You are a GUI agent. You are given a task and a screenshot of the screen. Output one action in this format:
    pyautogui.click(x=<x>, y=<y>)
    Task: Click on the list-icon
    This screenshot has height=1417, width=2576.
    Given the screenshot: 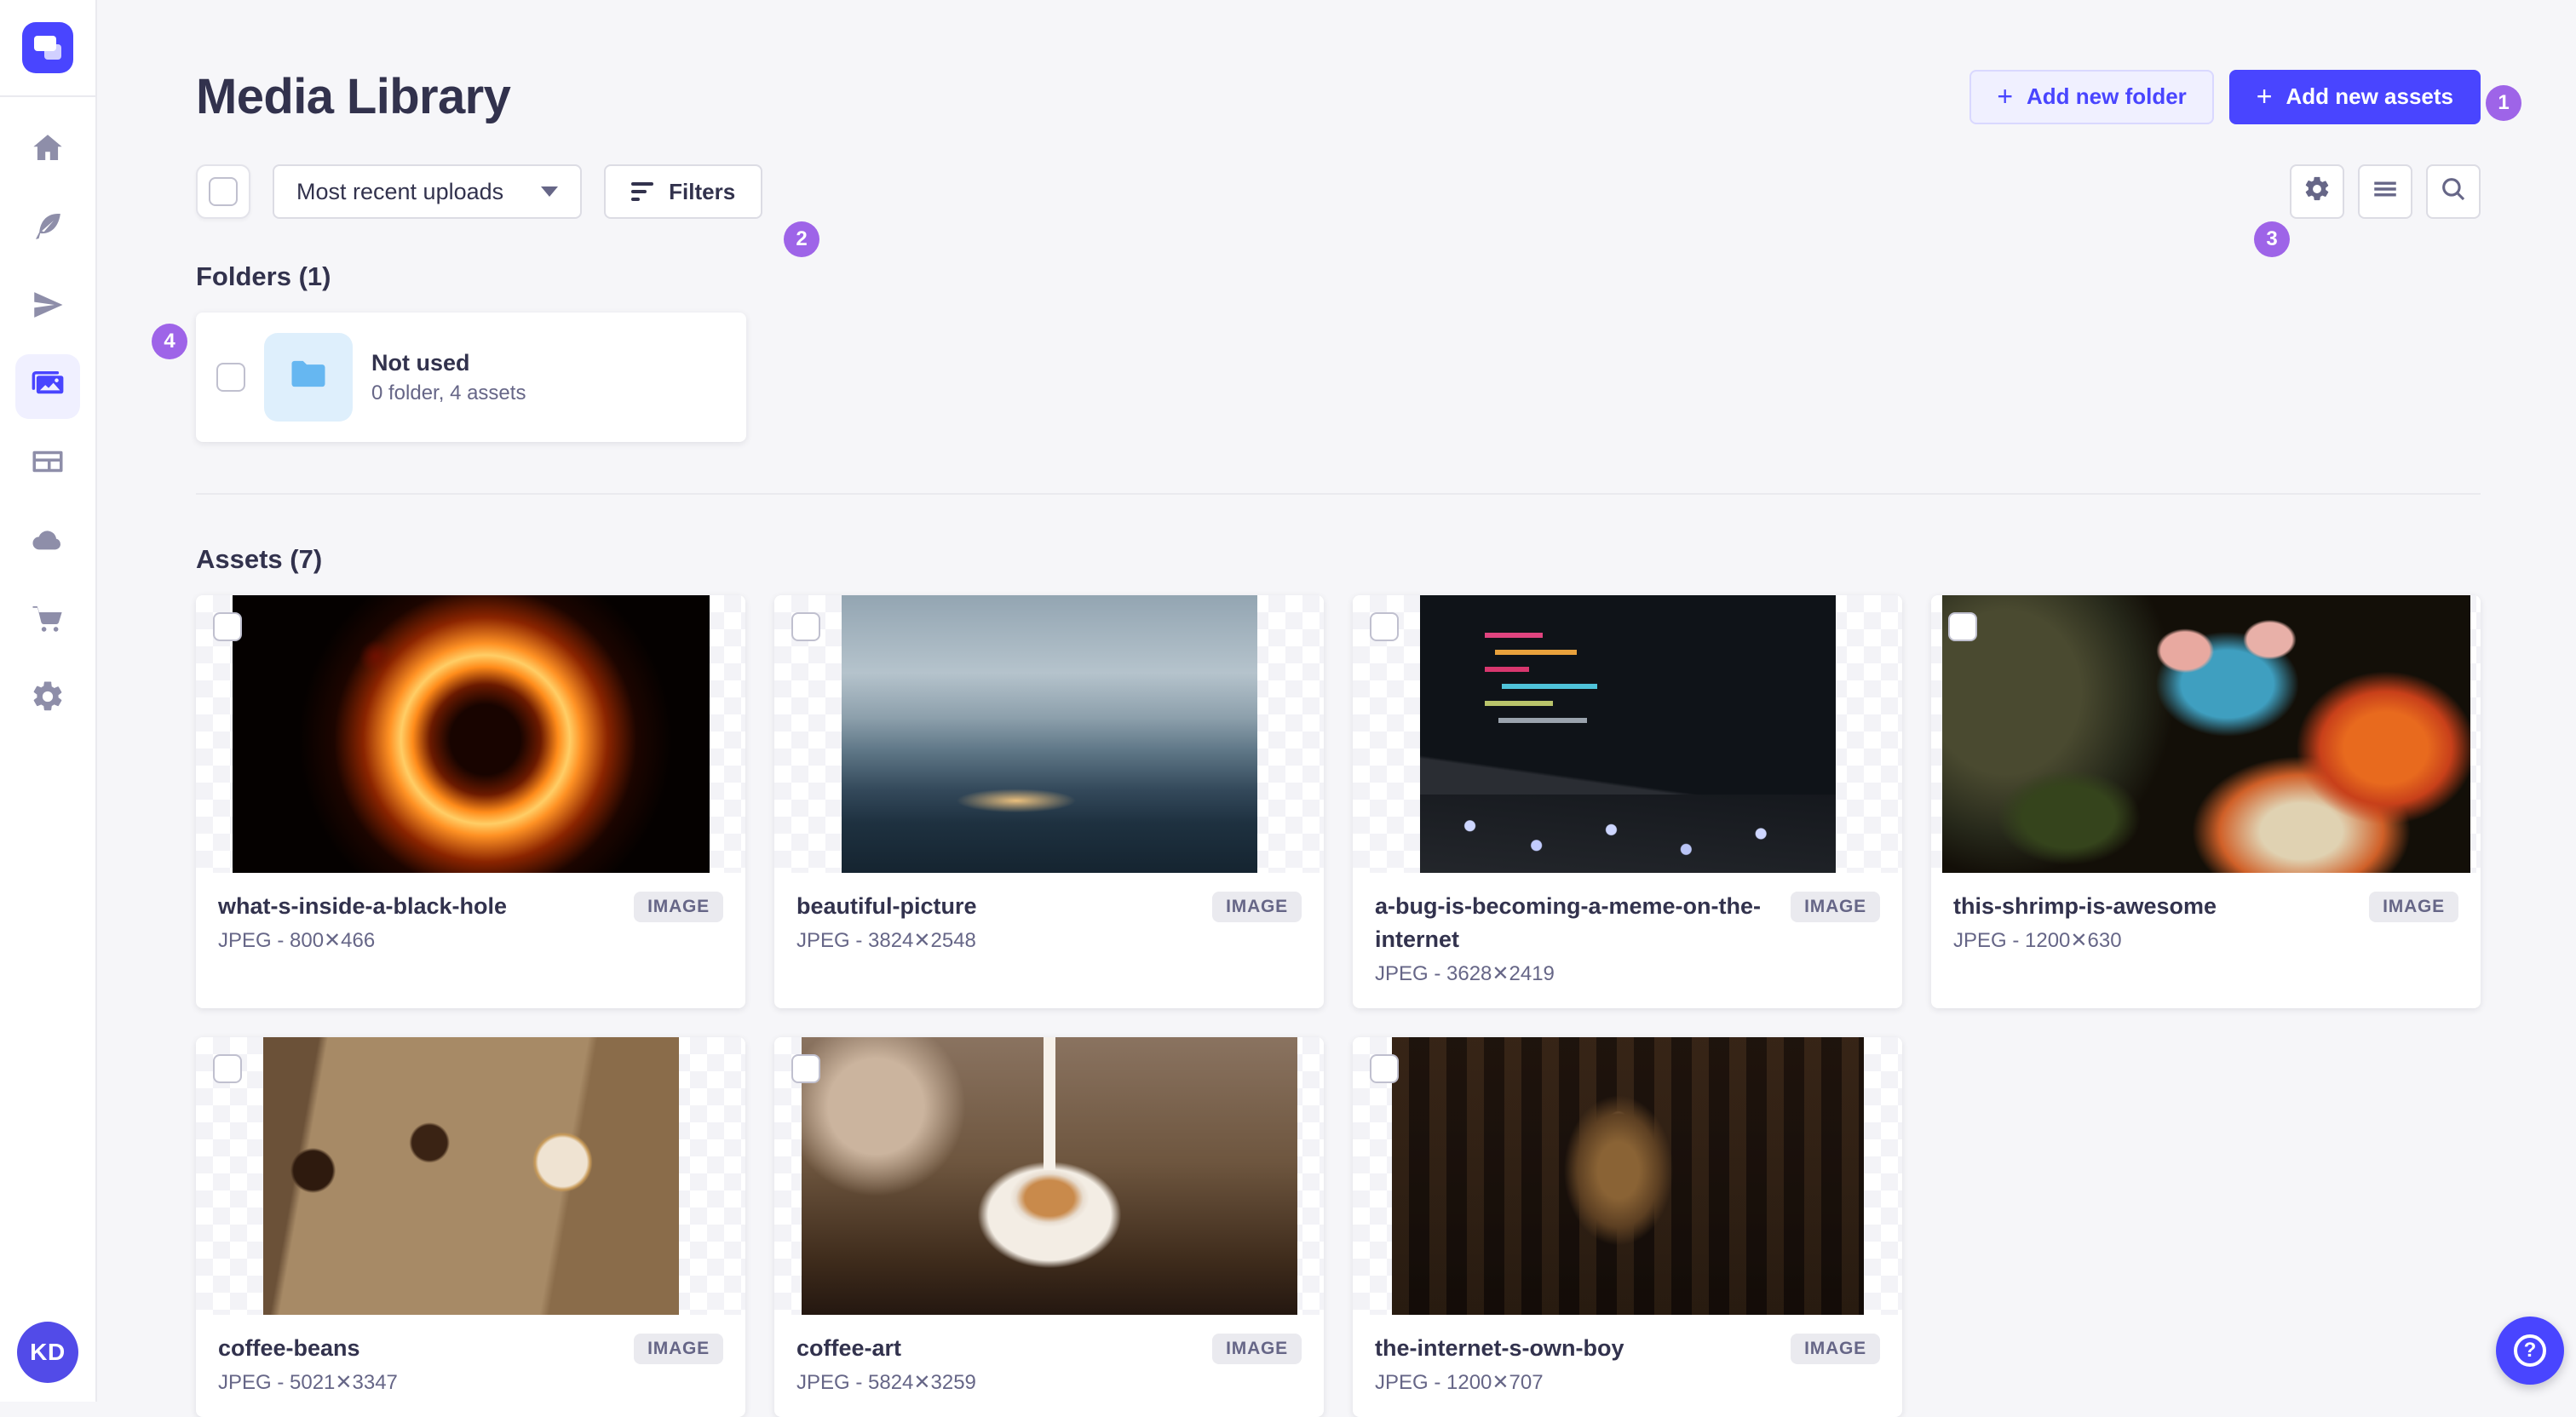 What is the action you would take?
    pyautogui.click(x=2385, y=192)
    